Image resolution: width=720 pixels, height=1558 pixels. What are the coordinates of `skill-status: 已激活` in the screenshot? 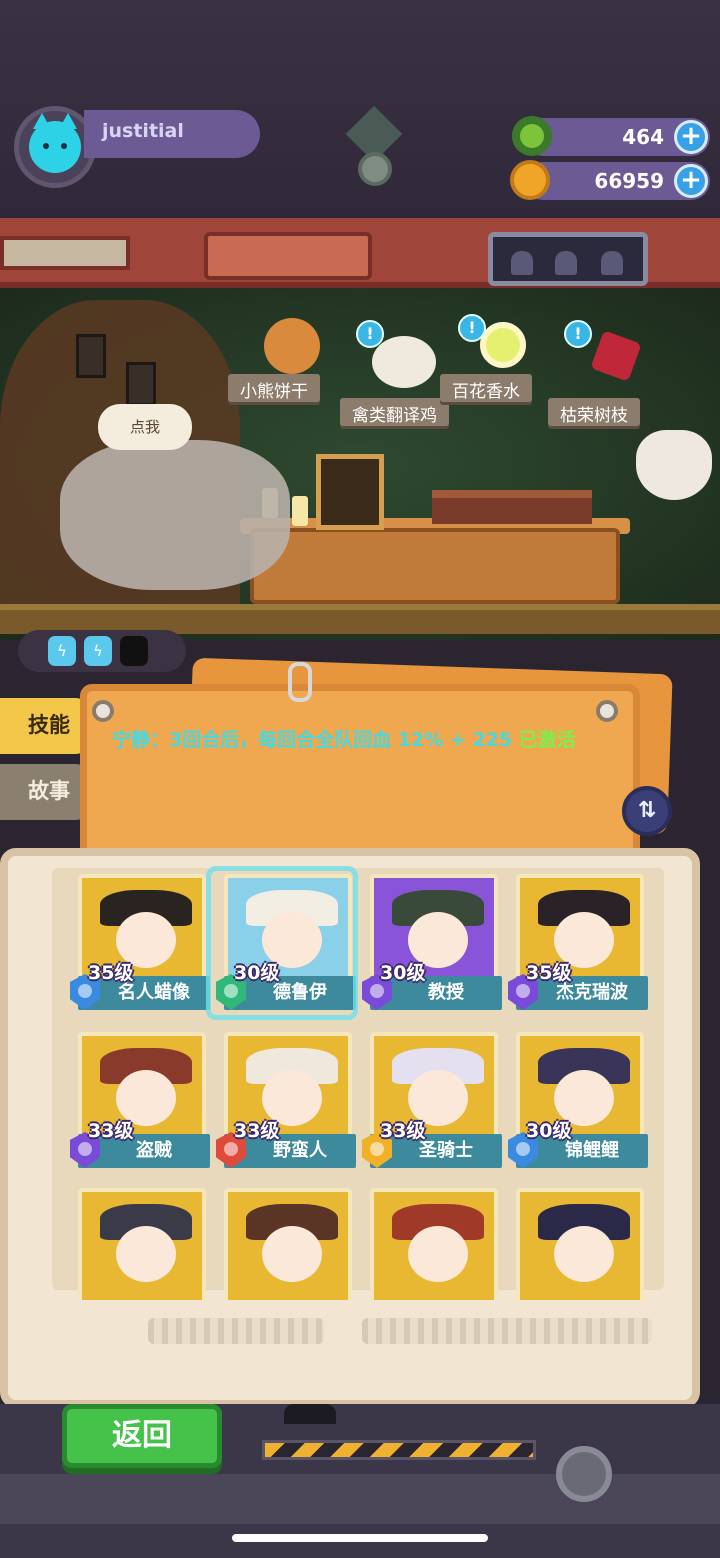 It's located at (547, 740).